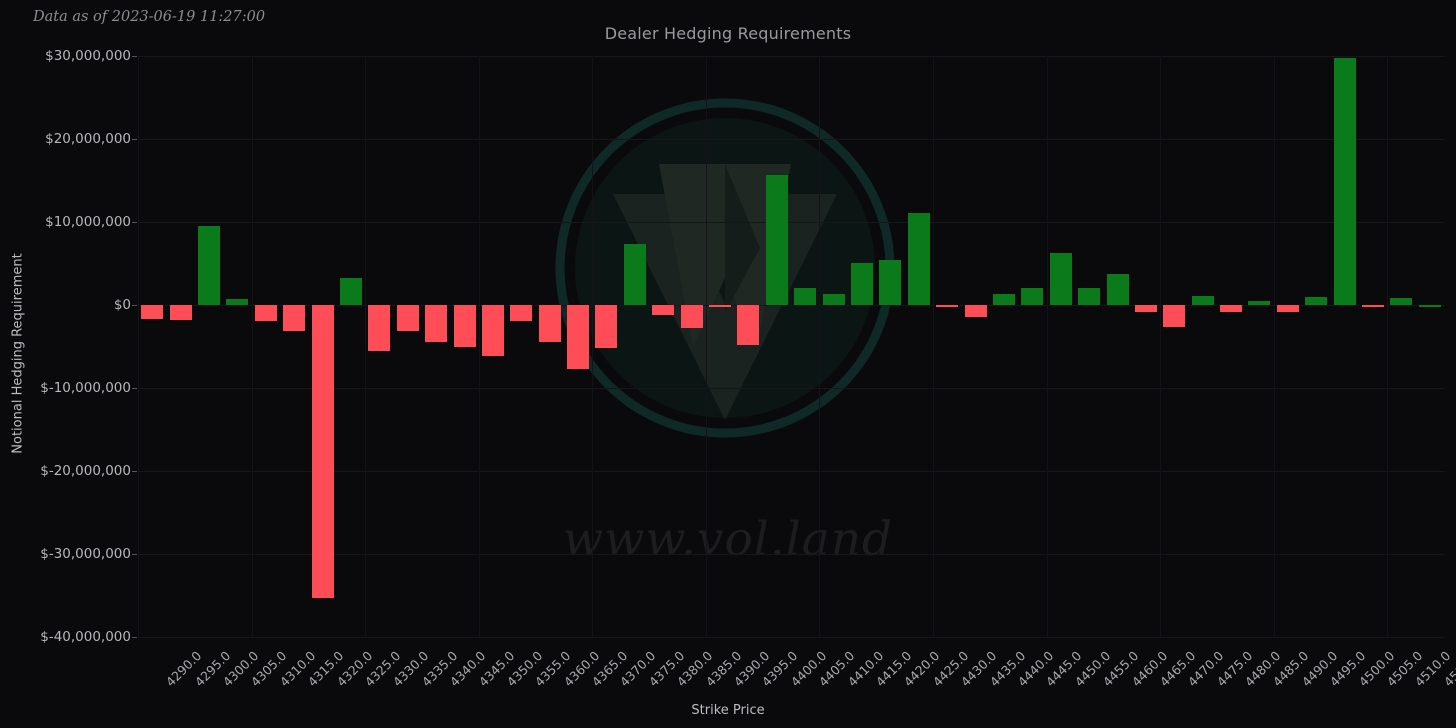 This screenshot has height=728, width=1456. What do you see at coordinates (149, 17) in the screenshot?
I see `data-as-of-label: Data as of 2023-06-19 11:27:00` at bounding box center [149, 17].